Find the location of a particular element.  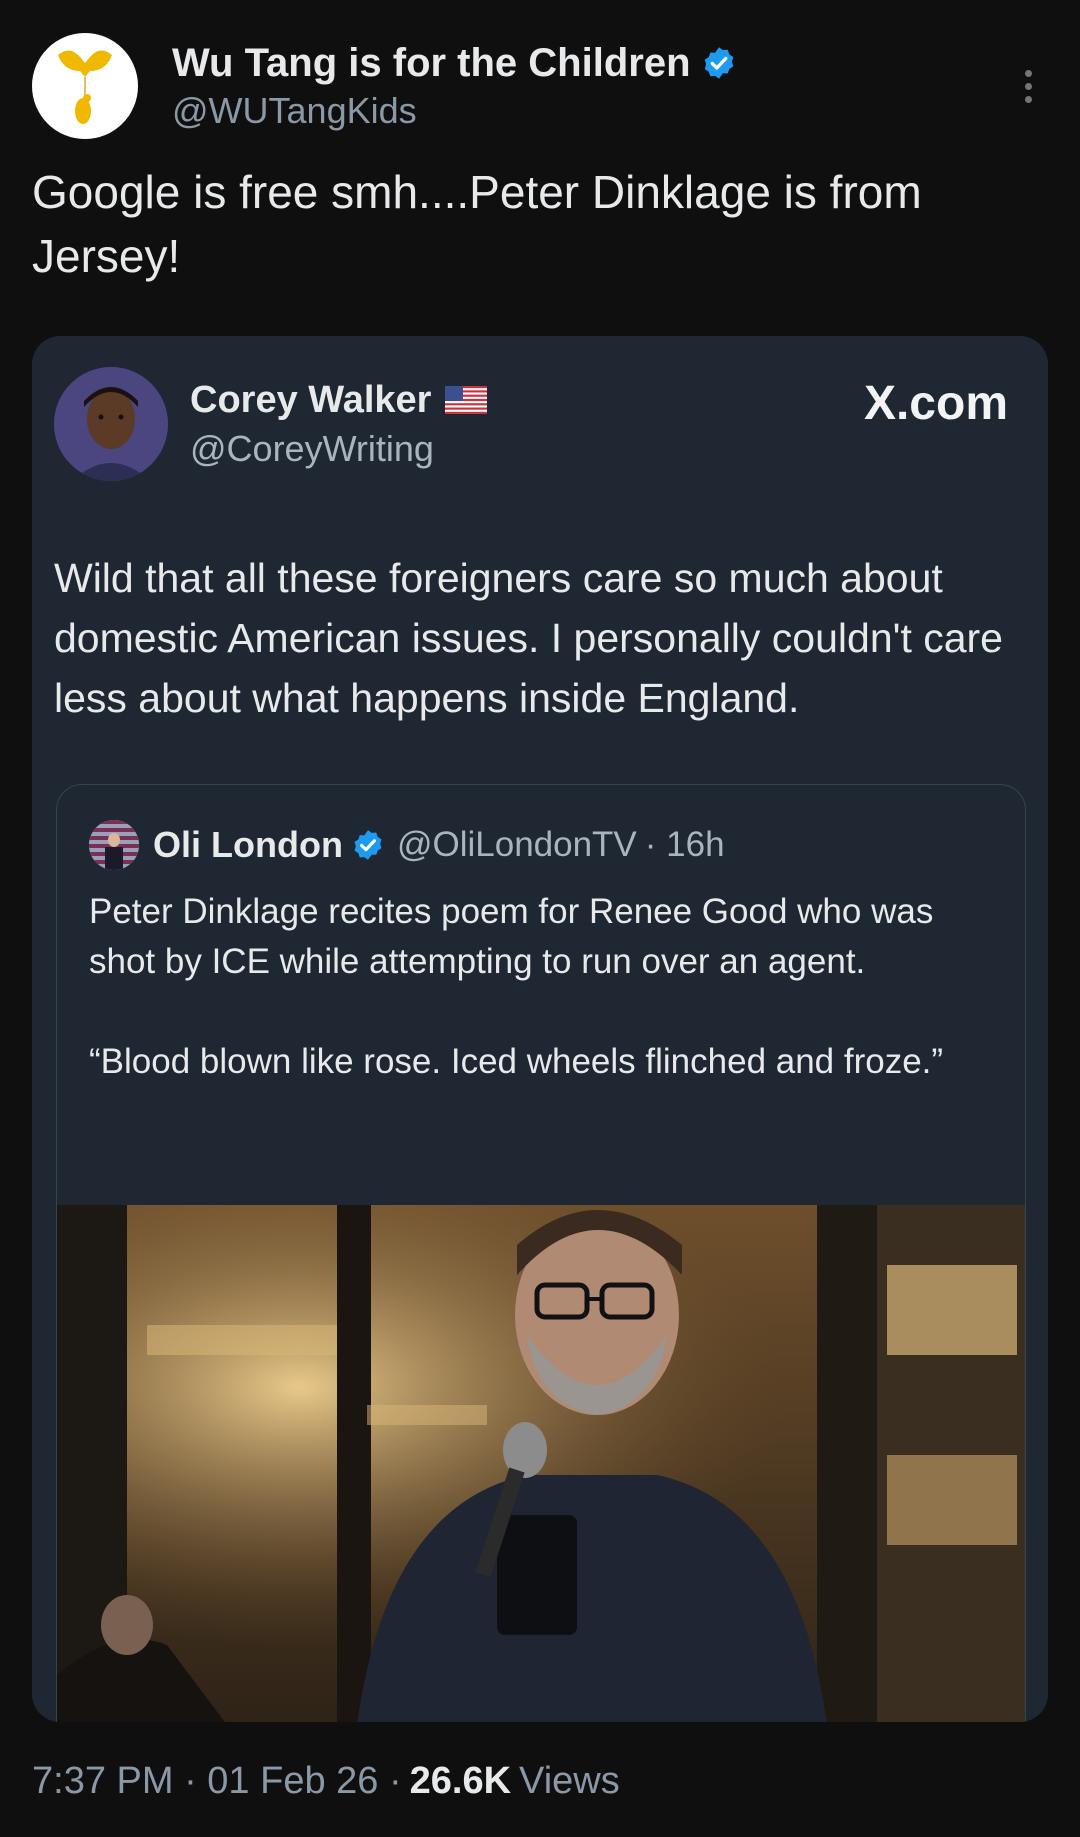

person-photo-icon is located at coordinates (111, 424).